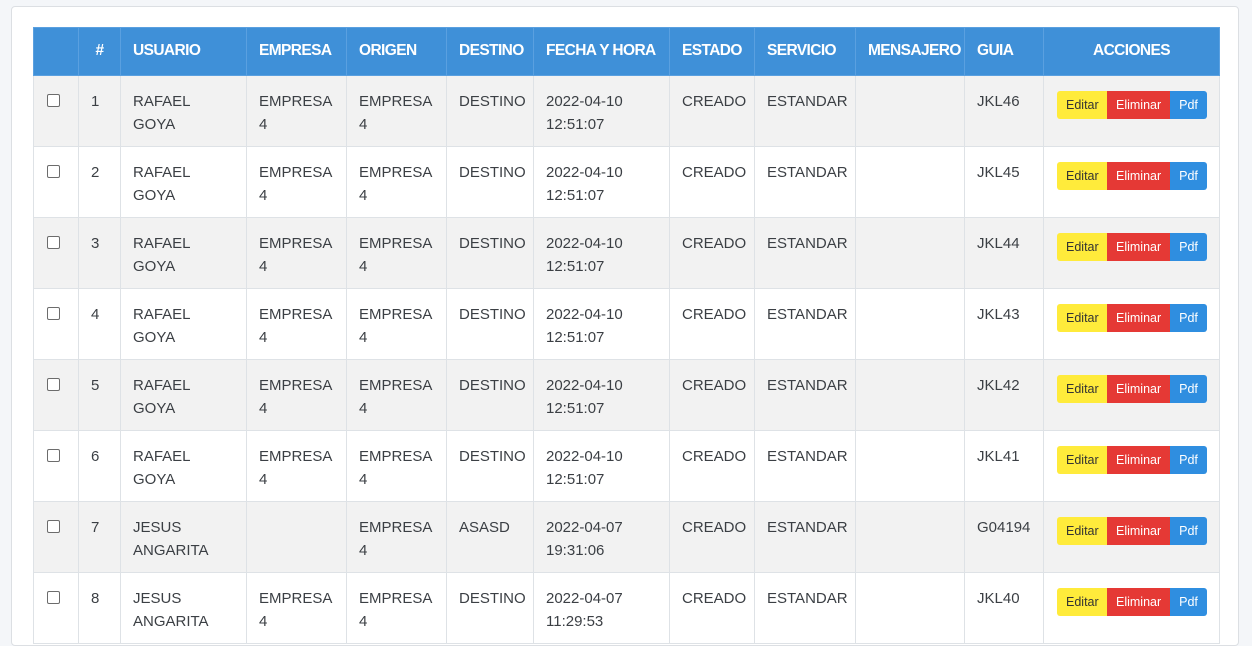 This screenshot has height=646, width=1252. What do you see at coordinates (99, 324) in the screenshot?
I see `row-number: 4` at bounding box center [99, 324].